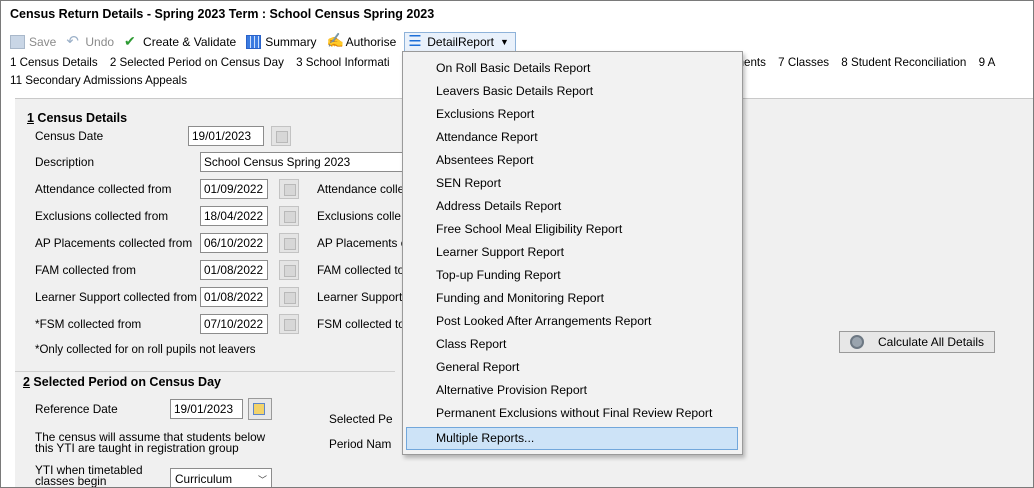 This screenshot has width=1034, height=488. I want to click on period-name-label: Period Nam, so click(360, 444).